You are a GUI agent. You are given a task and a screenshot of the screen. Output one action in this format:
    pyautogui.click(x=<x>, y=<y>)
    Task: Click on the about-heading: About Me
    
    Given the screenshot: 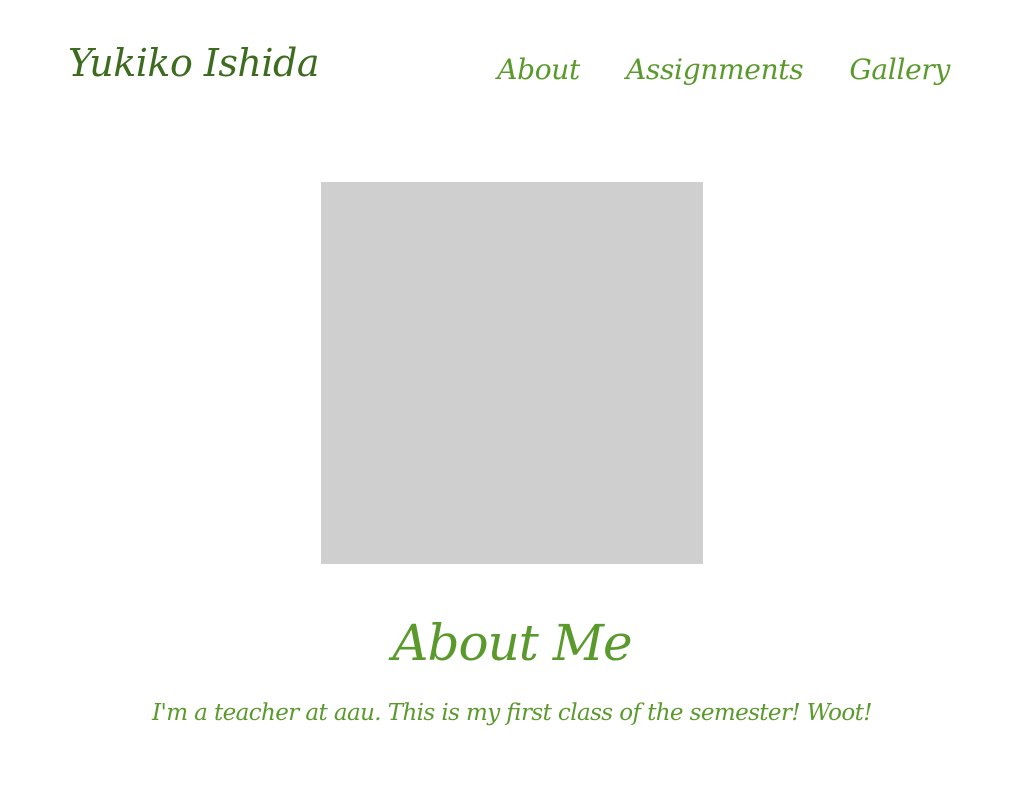 What is the action you would take?
    pyautogui.click(x=512, y=643)
    